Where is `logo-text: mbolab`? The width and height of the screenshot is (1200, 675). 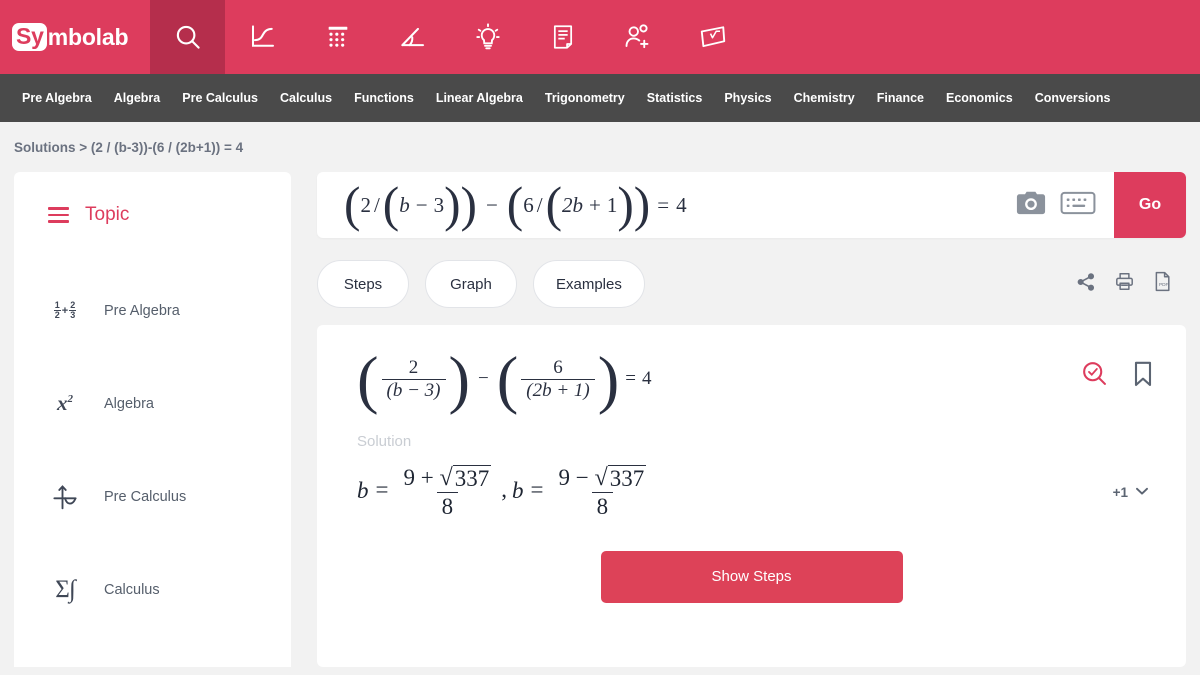
logo-text: mbolab is located at coordinates (88, 36).